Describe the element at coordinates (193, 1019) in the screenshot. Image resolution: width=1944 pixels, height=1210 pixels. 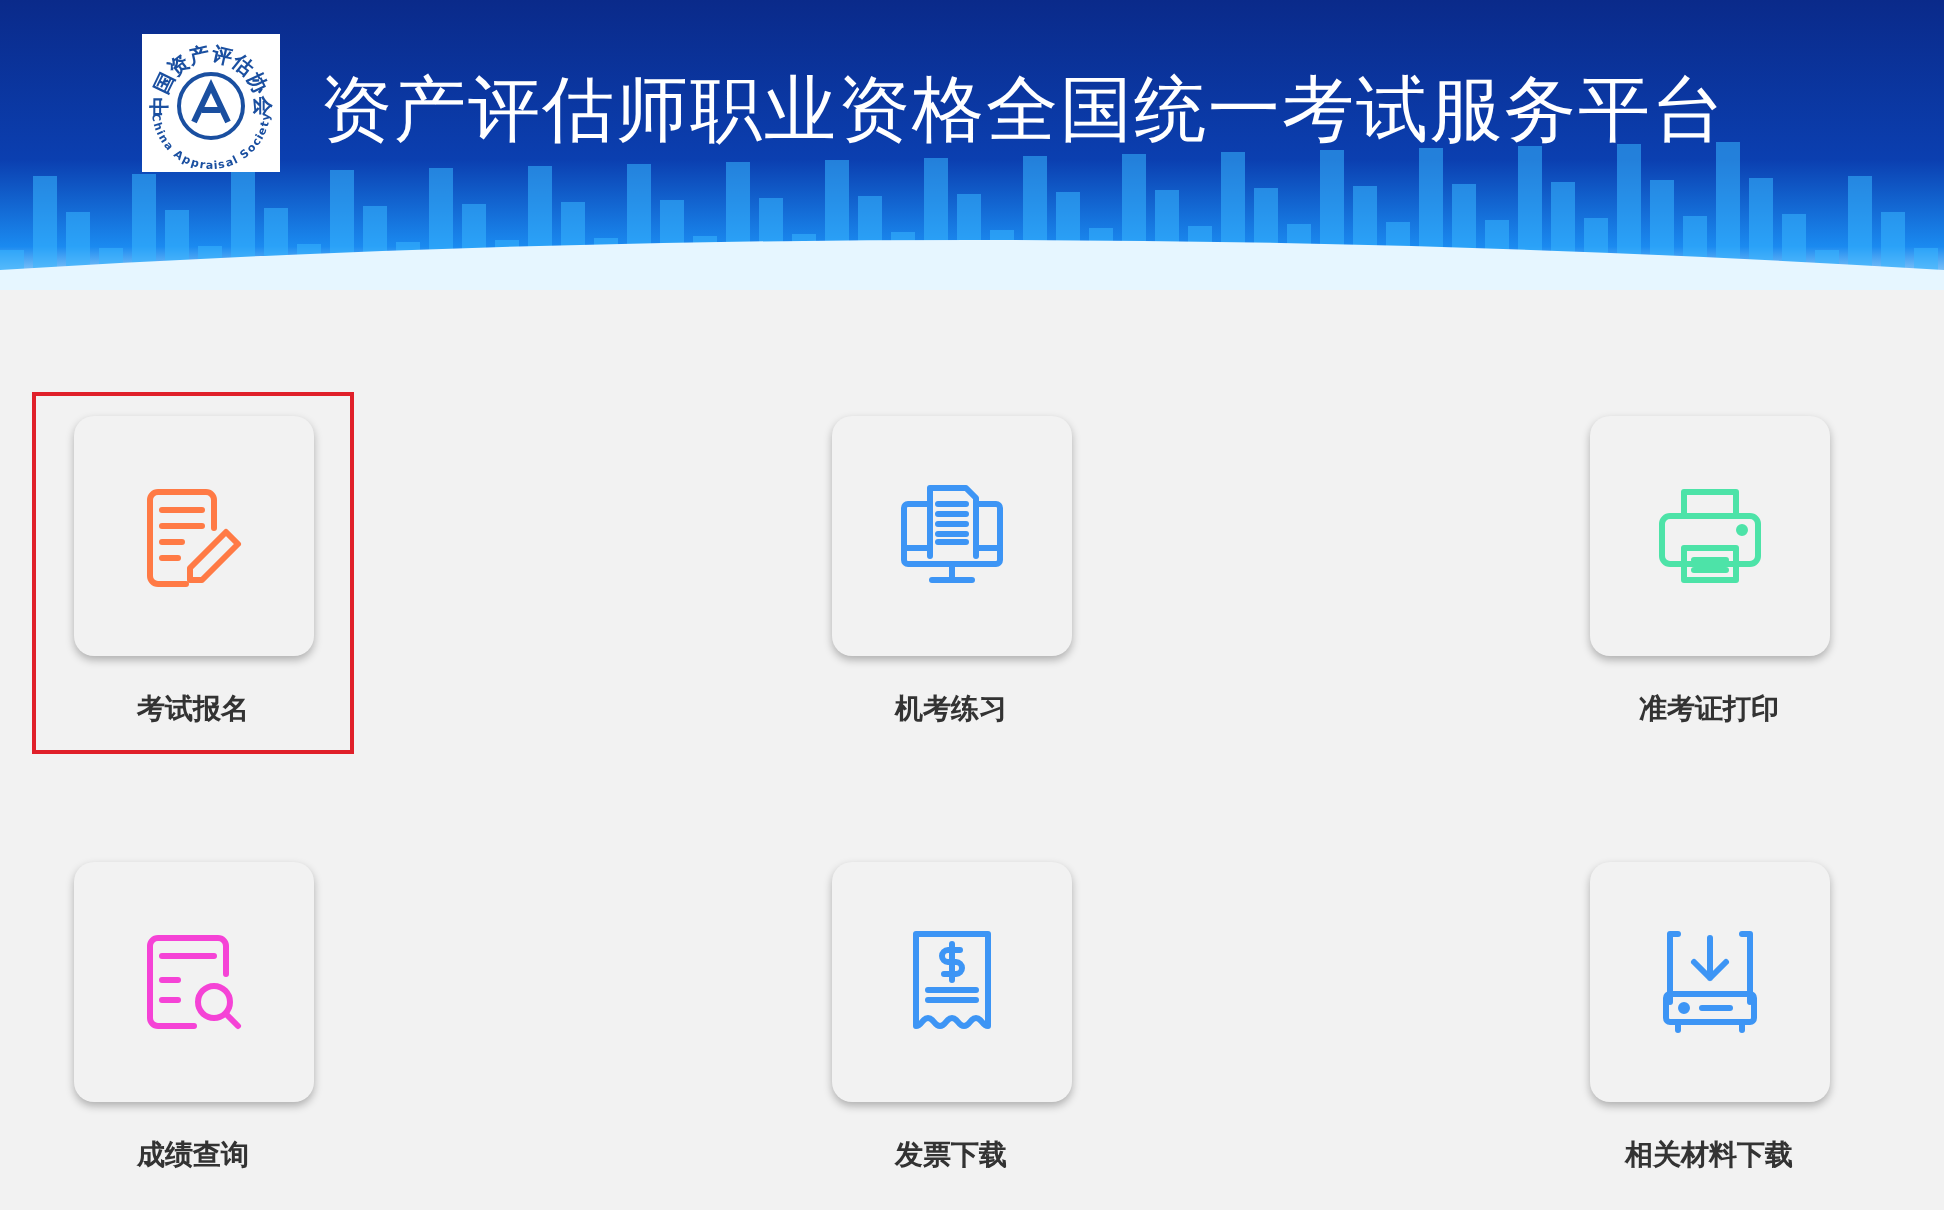
I see `service-tile: 成绩查询` at that location.